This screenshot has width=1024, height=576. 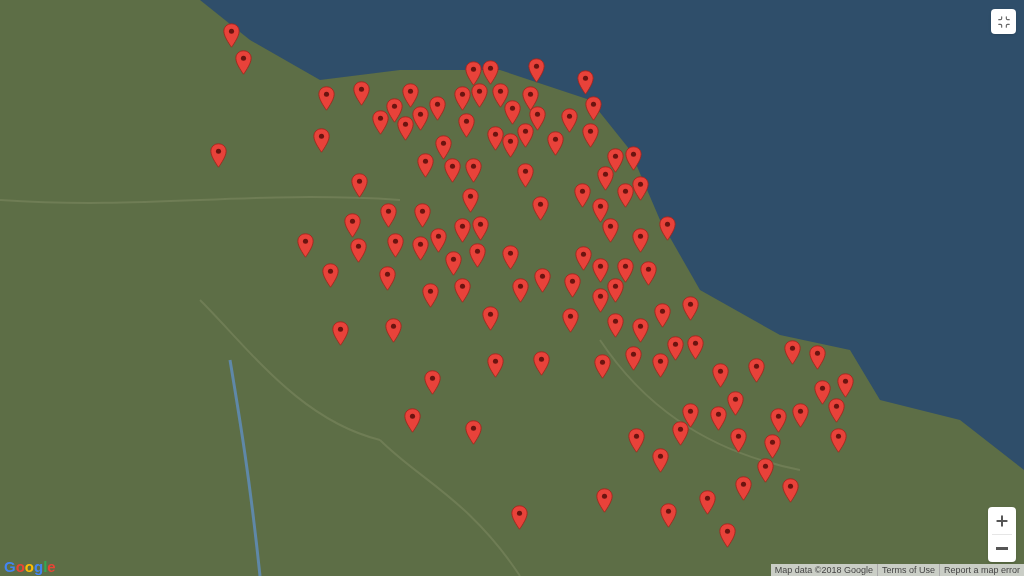 What do you see at coordinates (905, 570) in the screenshot?
I see `attribution-link: Terms of Use` at bounding box center [905, 570].